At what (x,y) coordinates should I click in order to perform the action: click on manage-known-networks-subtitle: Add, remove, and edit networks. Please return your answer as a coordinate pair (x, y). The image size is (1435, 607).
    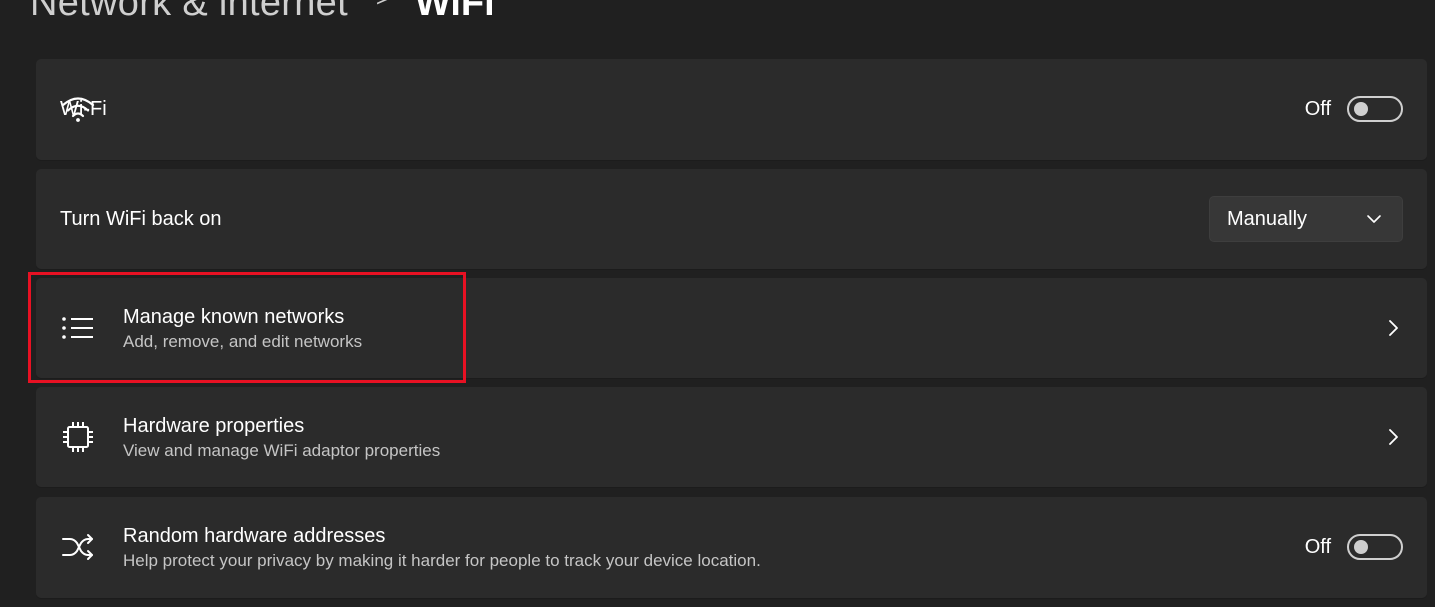
    Looking at the image, I should click on (243, 341).